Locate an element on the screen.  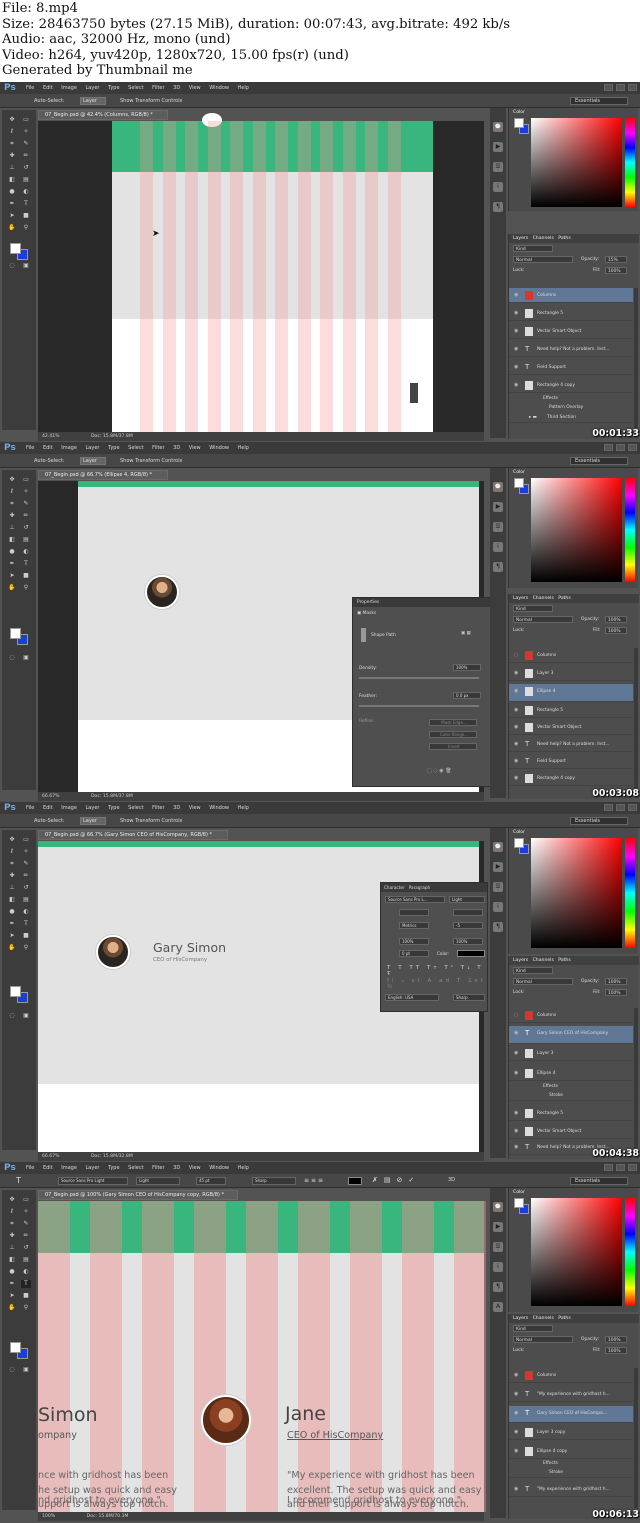
eyedropper-tool-icon: ✎ is located at coordinates (26, 504).